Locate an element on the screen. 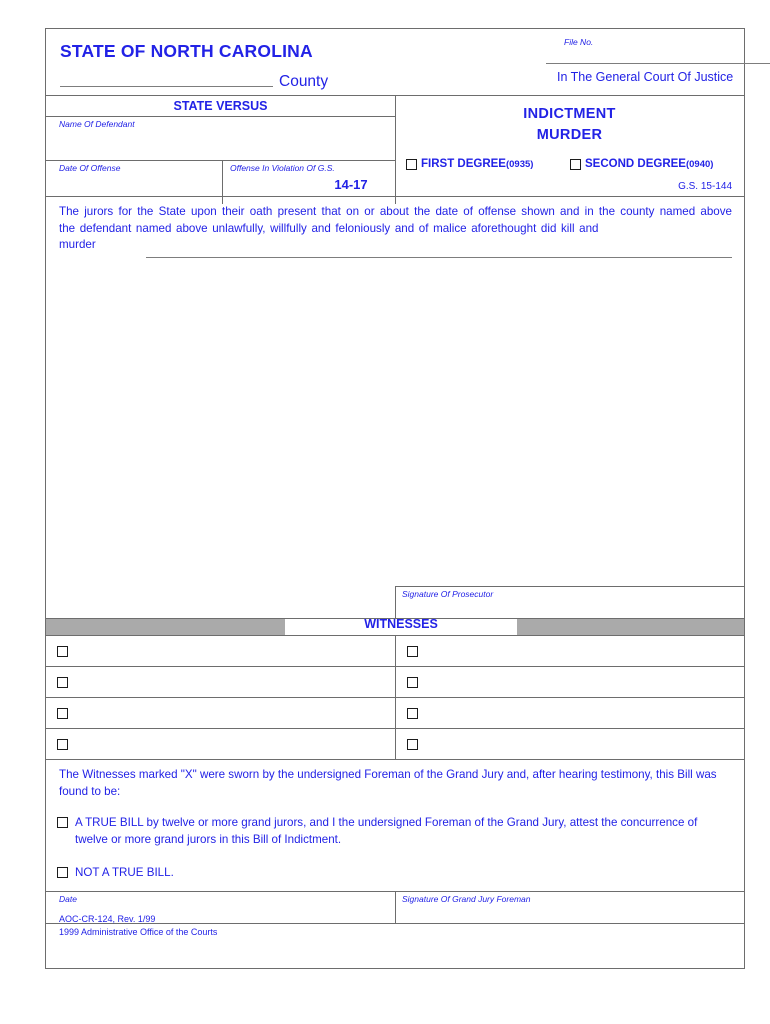 This screenshot has height=1024, width=770. indictment-title: INDICTMENT is located at coordinates (569, 114).